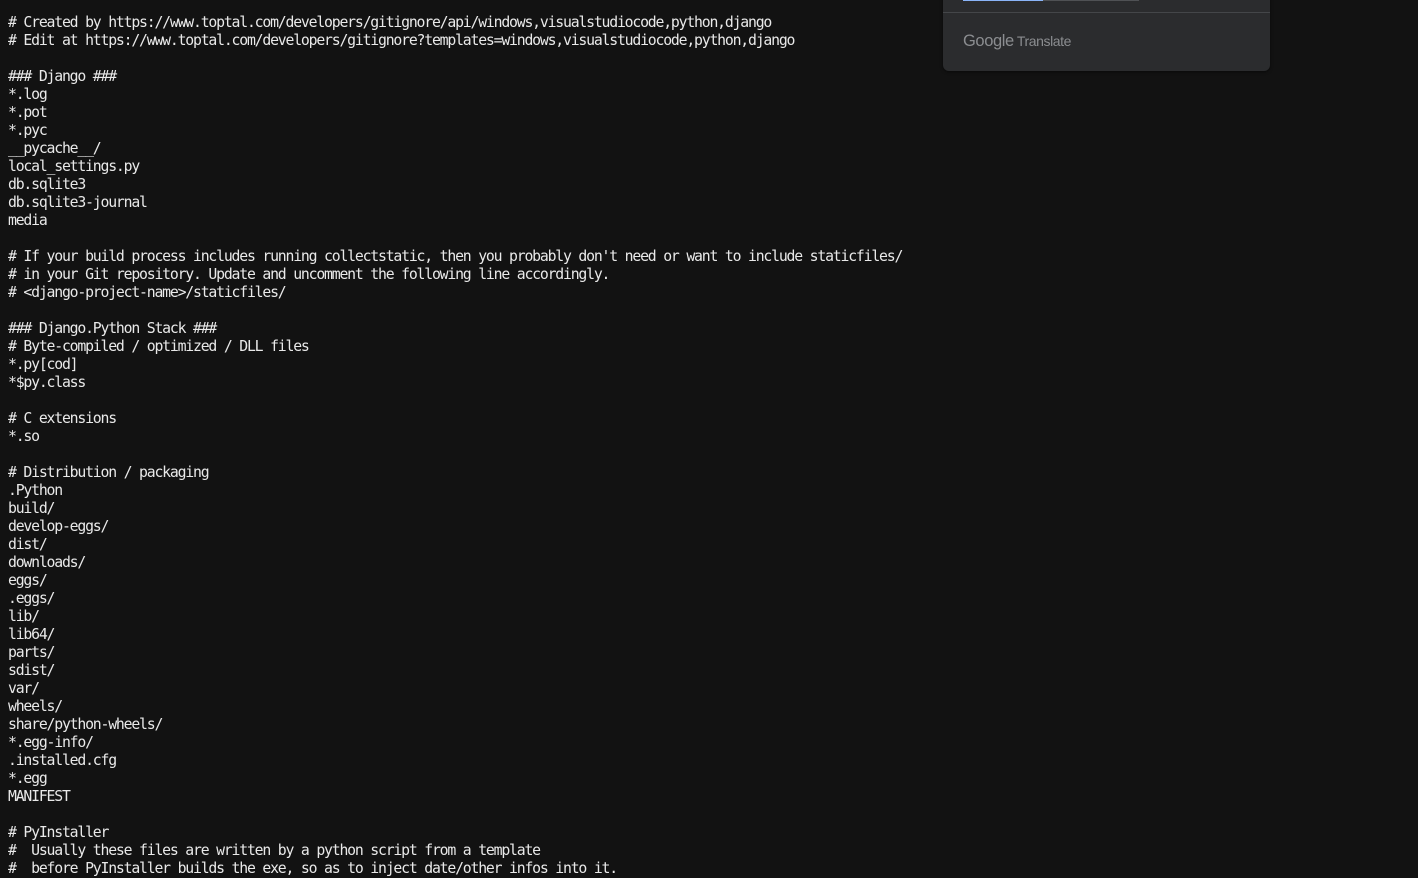 Image resolution: width=1418 pixels, height=878 pixels. What do you see at coordinates (1106, 35) in the screenshot?
I see `google-translate-popup: Google Translate` at bounding box center [1106, 35].